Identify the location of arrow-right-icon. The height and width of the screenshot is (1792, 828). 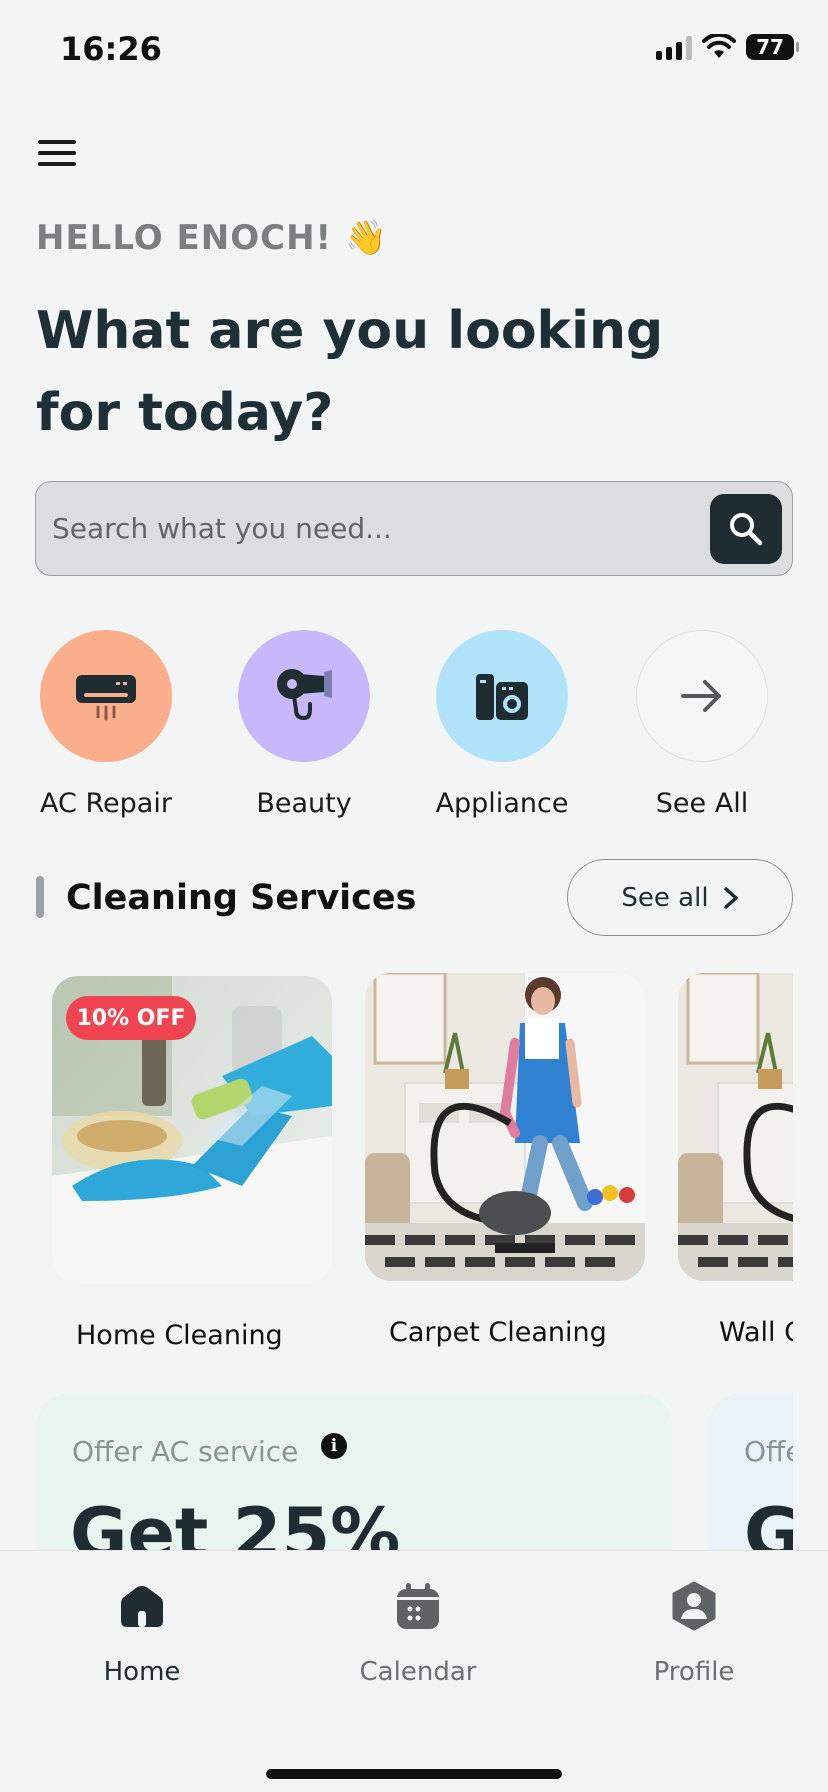
(701, 696).